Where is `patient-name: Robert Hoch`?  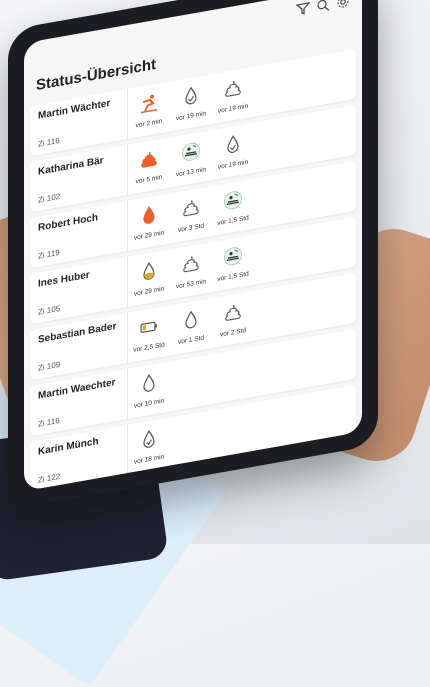 patient-name: Robert Hoch is located at coordinates (68, 223).